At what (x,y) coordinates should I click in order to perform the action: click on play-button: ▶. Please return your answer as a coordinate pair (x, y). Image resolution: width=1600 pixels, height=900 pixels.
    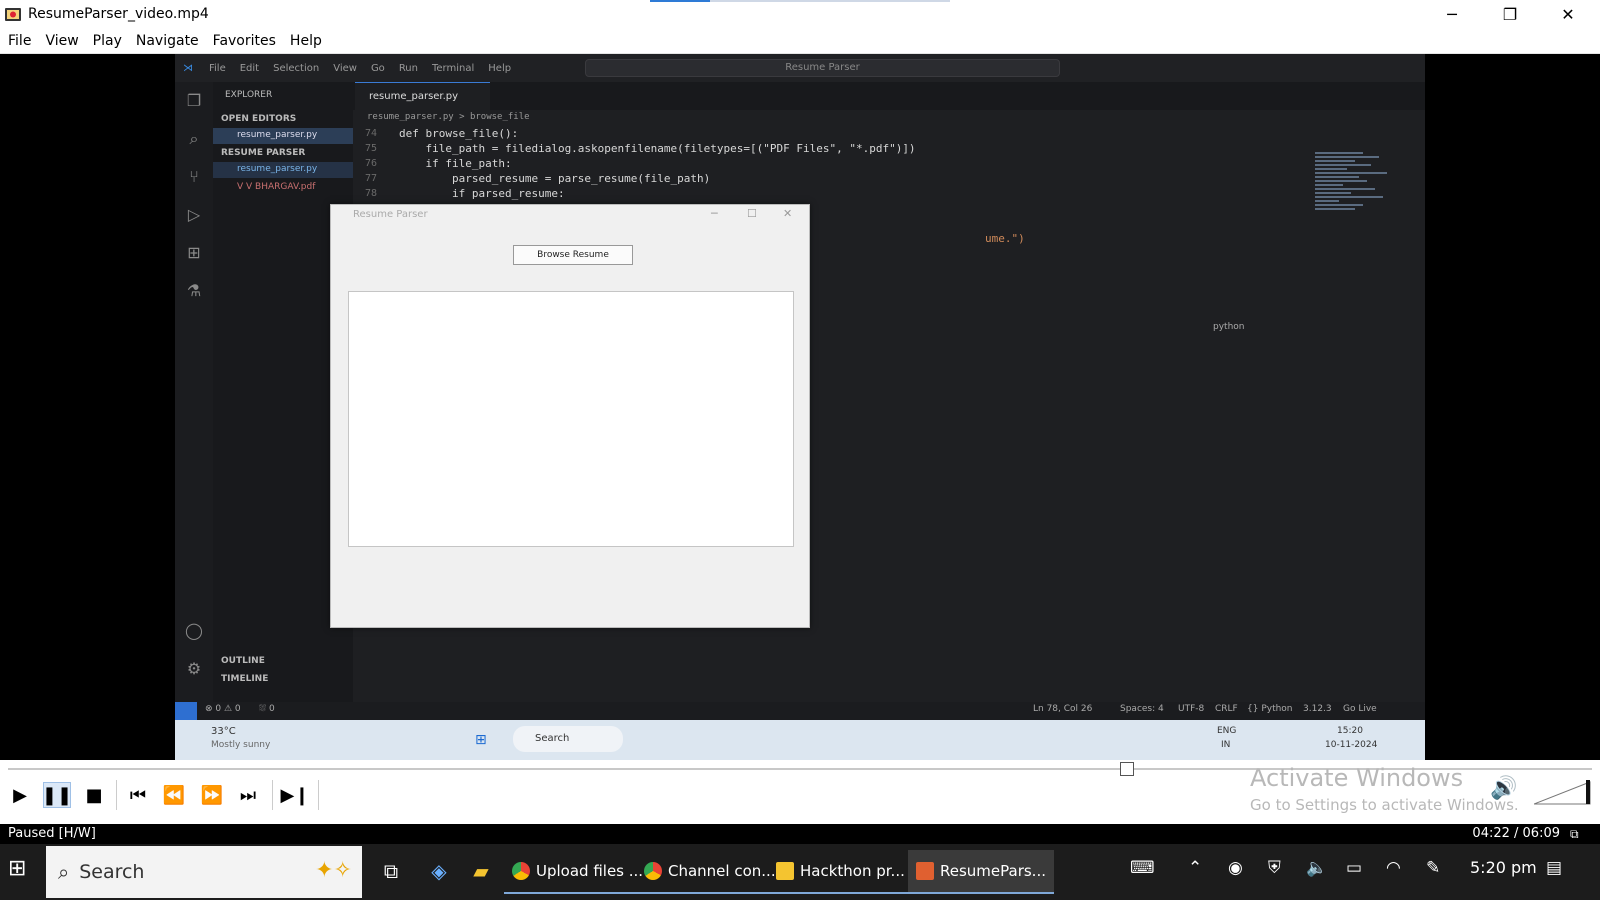
    Looking at the image, I should click on (20, 795).